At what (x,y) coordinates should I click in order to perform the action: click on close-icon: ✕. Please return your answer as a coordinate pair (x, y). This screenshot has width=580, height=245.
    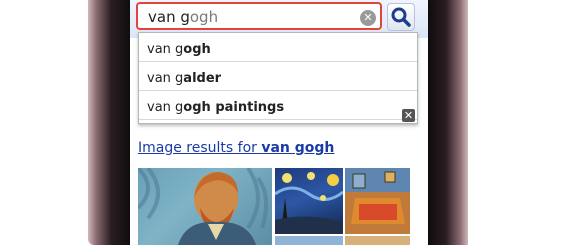
    Looking at the image, I should click on (408, 115).